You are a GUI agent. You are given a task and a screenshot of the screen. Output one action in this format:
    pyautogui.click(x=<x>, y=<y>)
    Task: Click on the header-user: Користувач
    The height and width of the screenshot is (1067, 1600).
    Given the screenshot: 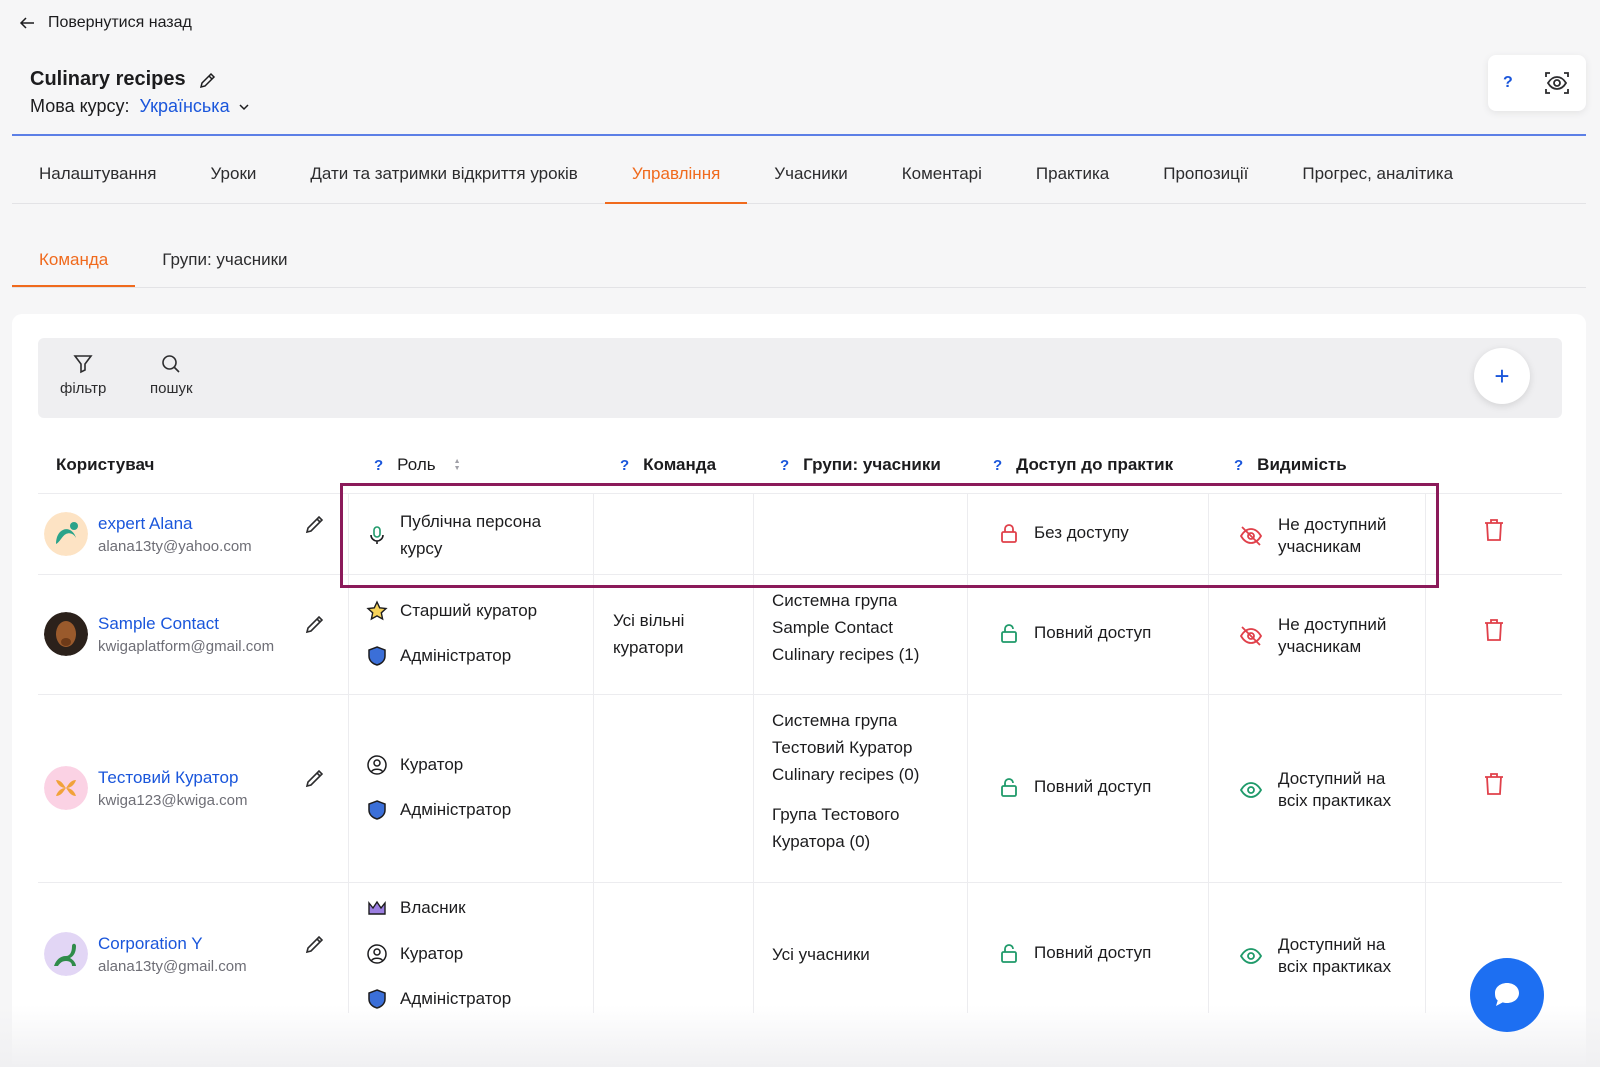 What is the action you would take?
    pyautogui.click(x=105, y=464)
    